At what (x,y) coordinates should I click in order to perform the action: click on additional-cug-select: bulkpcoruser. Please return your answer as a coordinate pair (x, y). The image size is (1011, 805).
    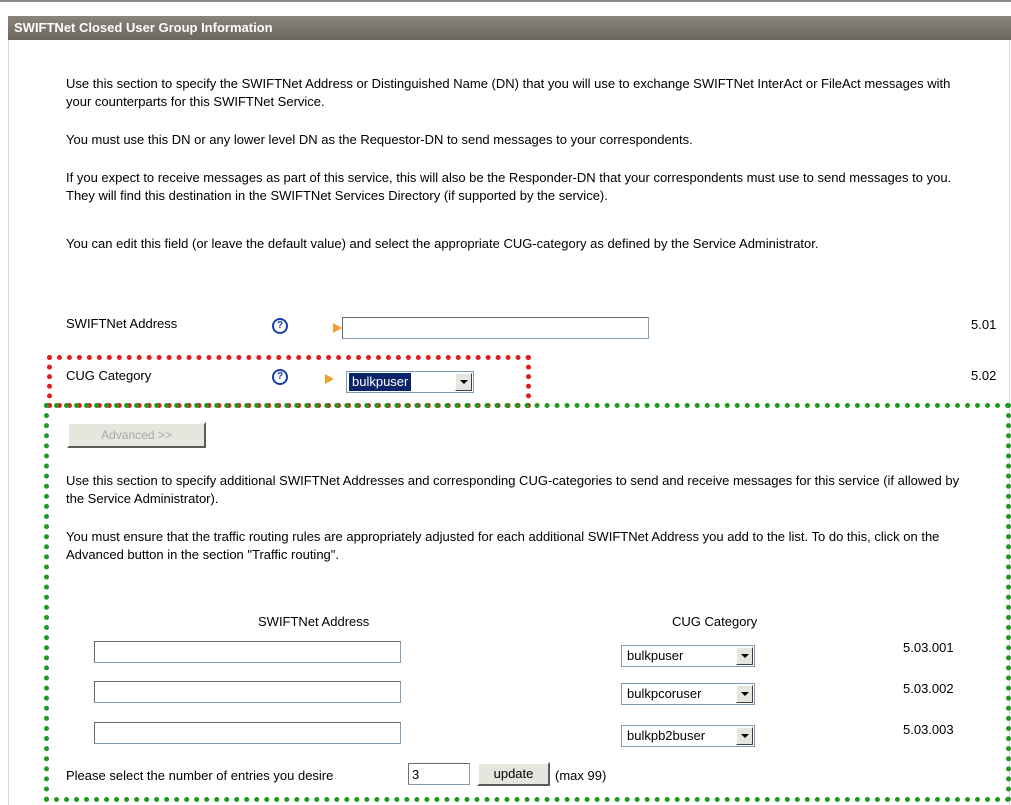
    Looking at the image, I should click on (688, 694).